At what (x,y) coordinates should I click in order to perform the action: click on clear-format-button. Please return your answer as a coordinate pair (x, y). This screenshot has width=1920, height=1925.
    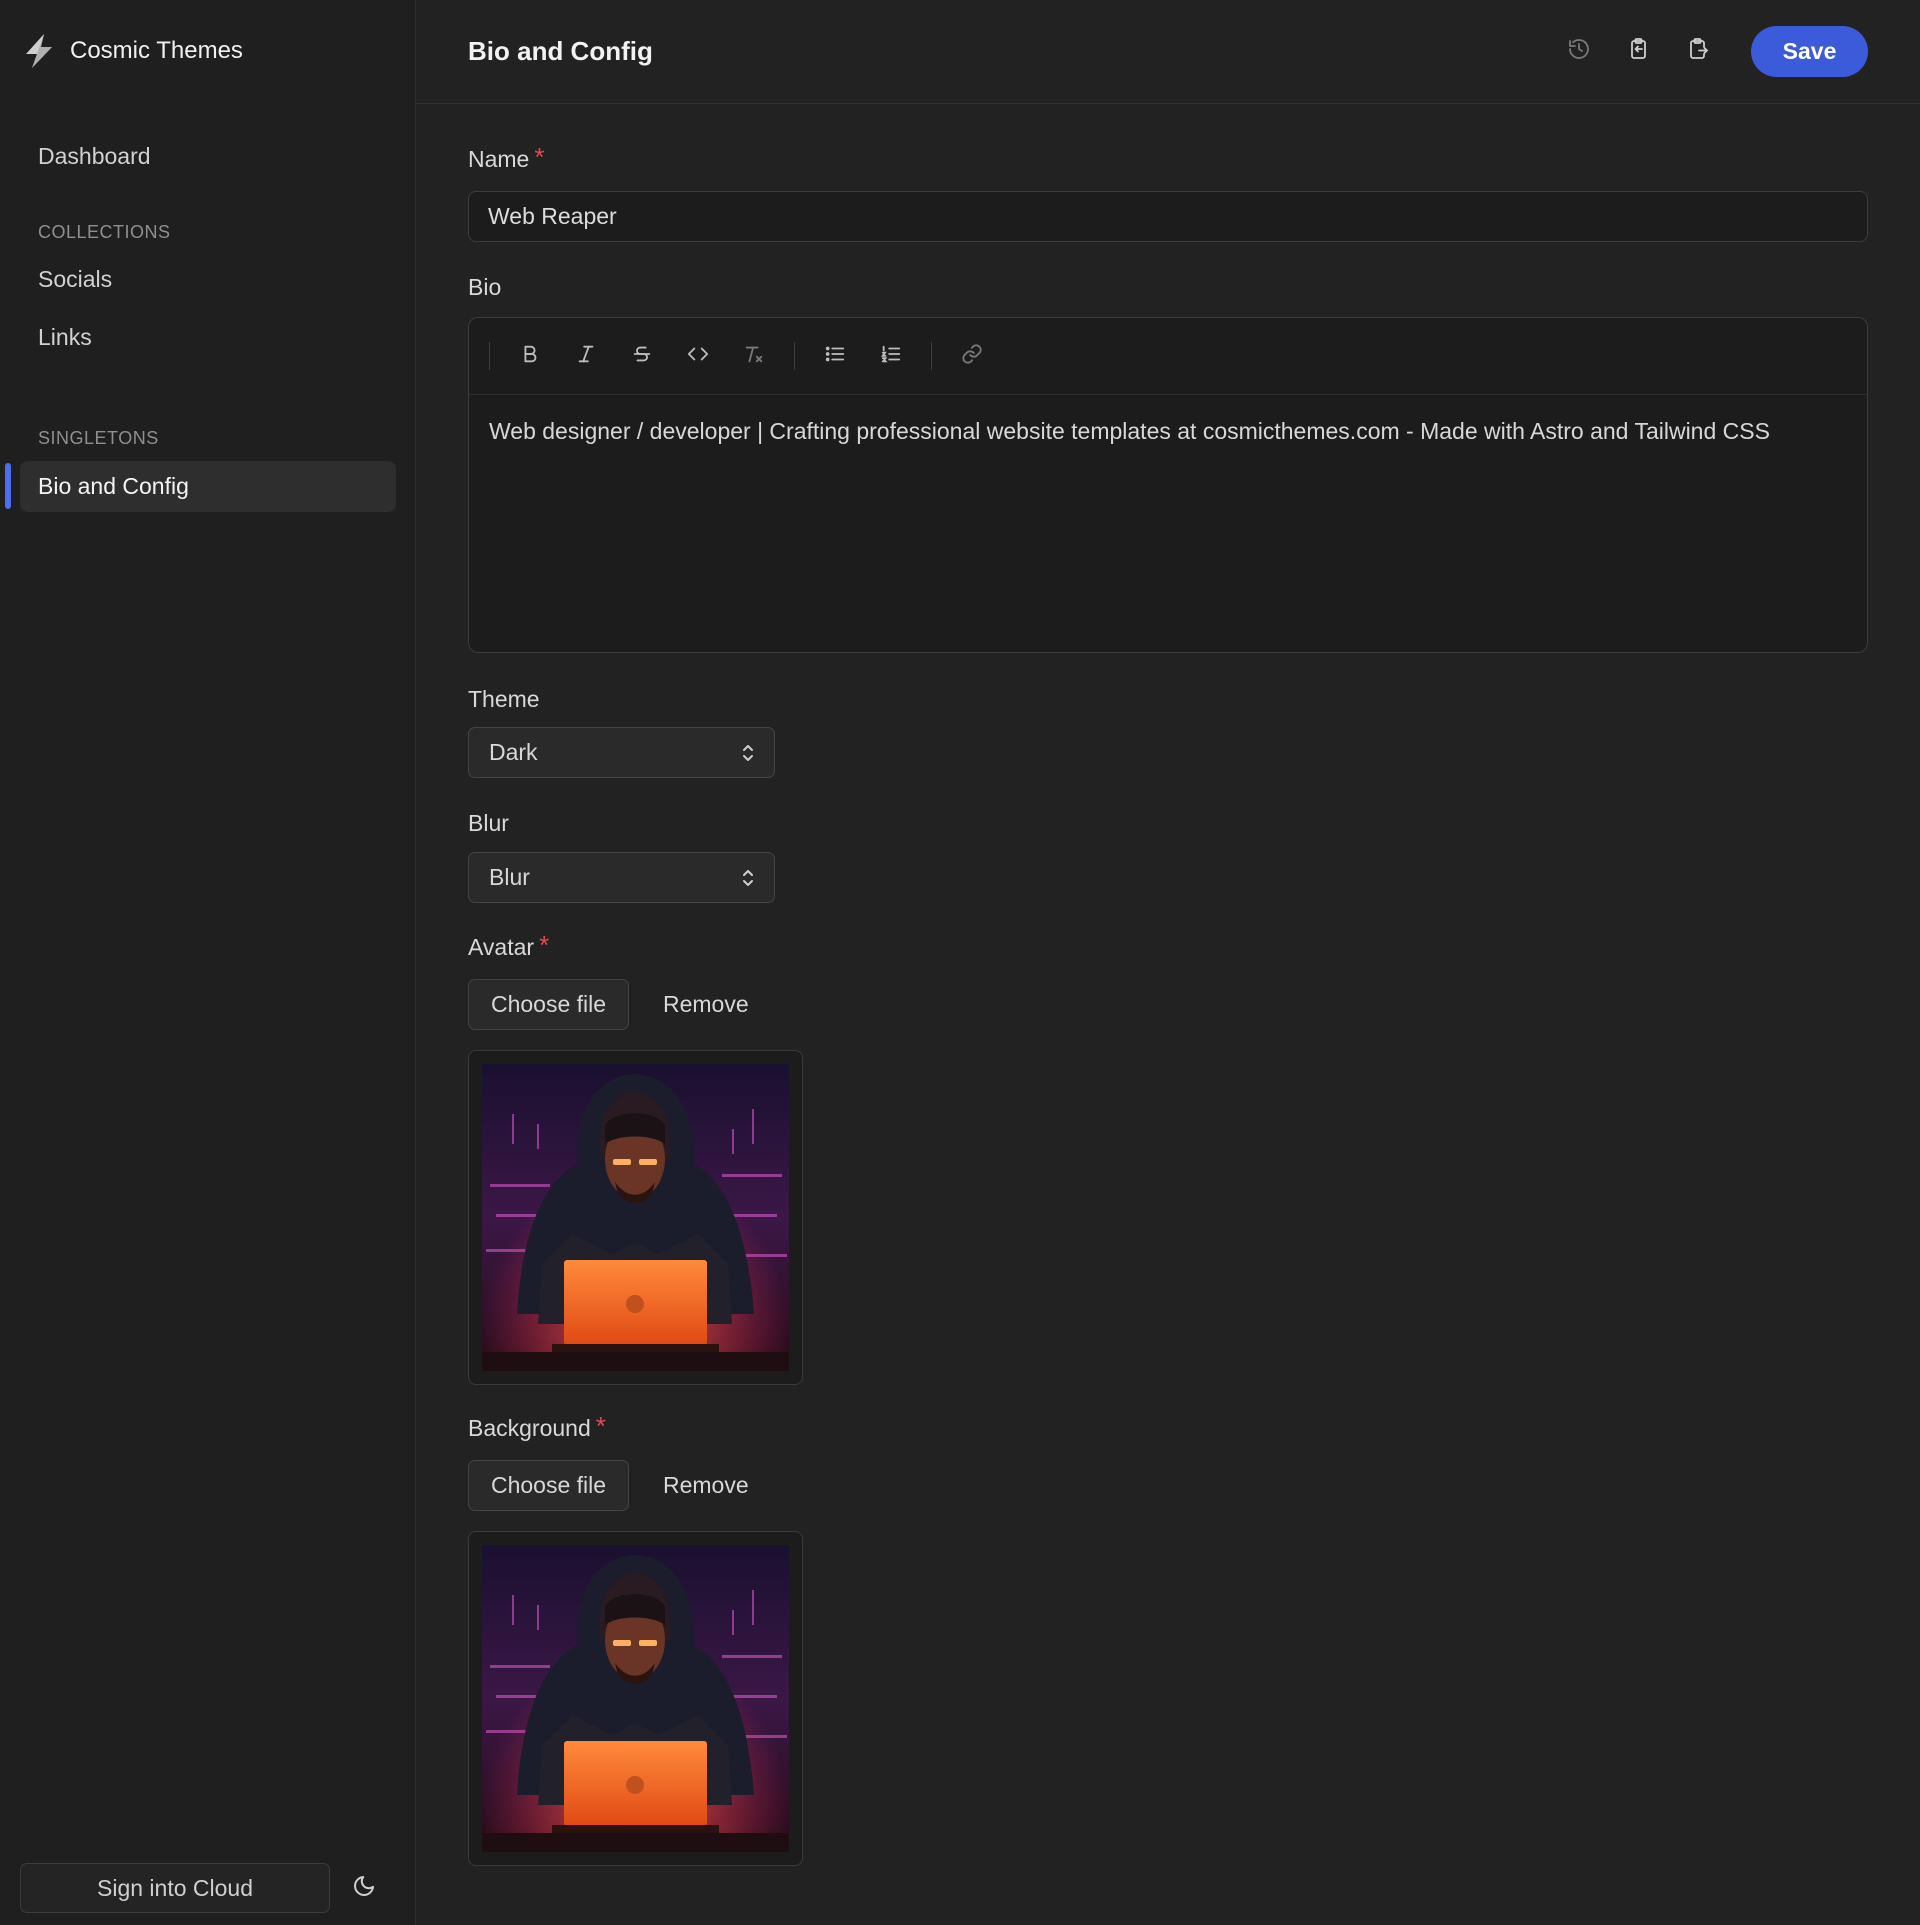
    Looking at the image, I should click on (754, 356).